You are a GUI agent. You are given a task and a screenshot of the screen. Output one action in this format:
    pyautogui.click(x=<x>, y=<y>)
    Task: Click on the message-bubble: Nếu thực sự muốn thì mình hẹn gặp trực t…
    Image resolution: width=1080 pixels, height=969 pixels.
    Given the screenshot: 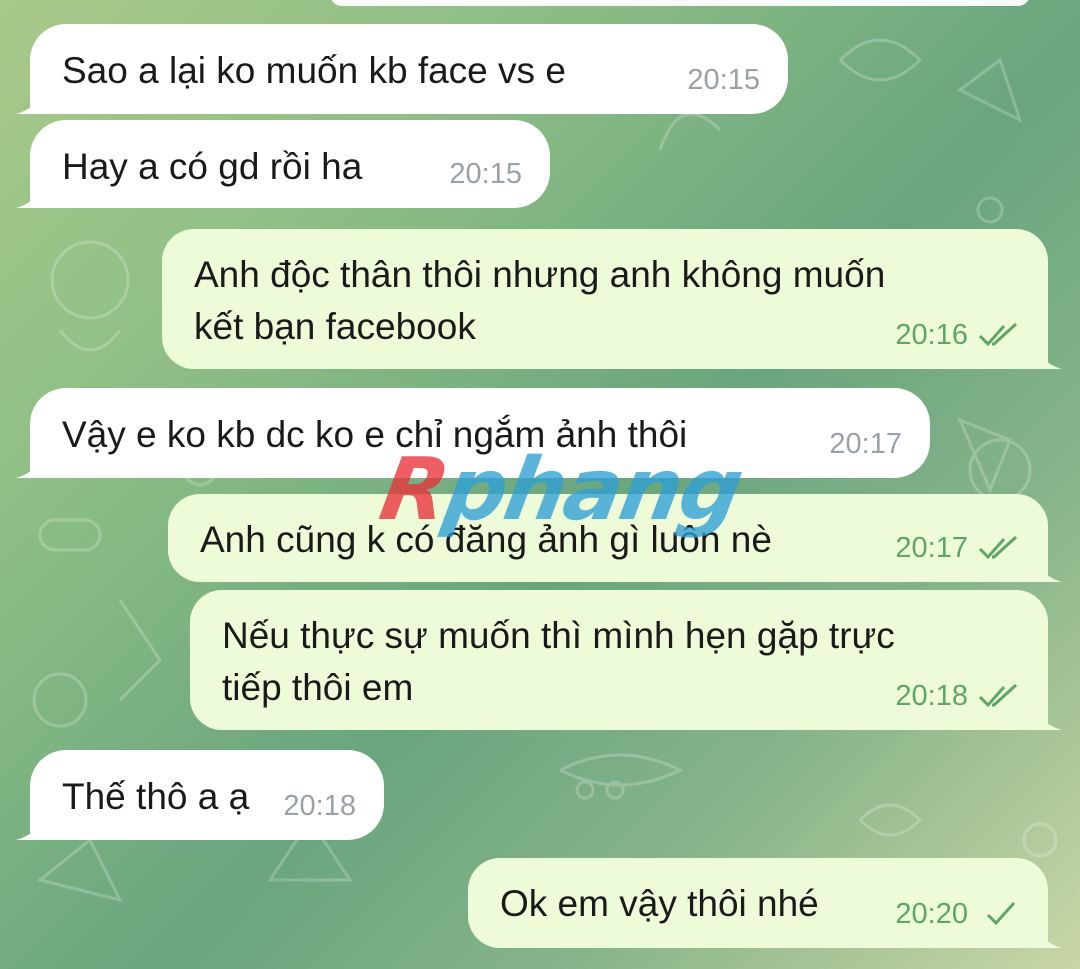 What is the action you would take?
    pyautogui.click(x=626, y=660)
    